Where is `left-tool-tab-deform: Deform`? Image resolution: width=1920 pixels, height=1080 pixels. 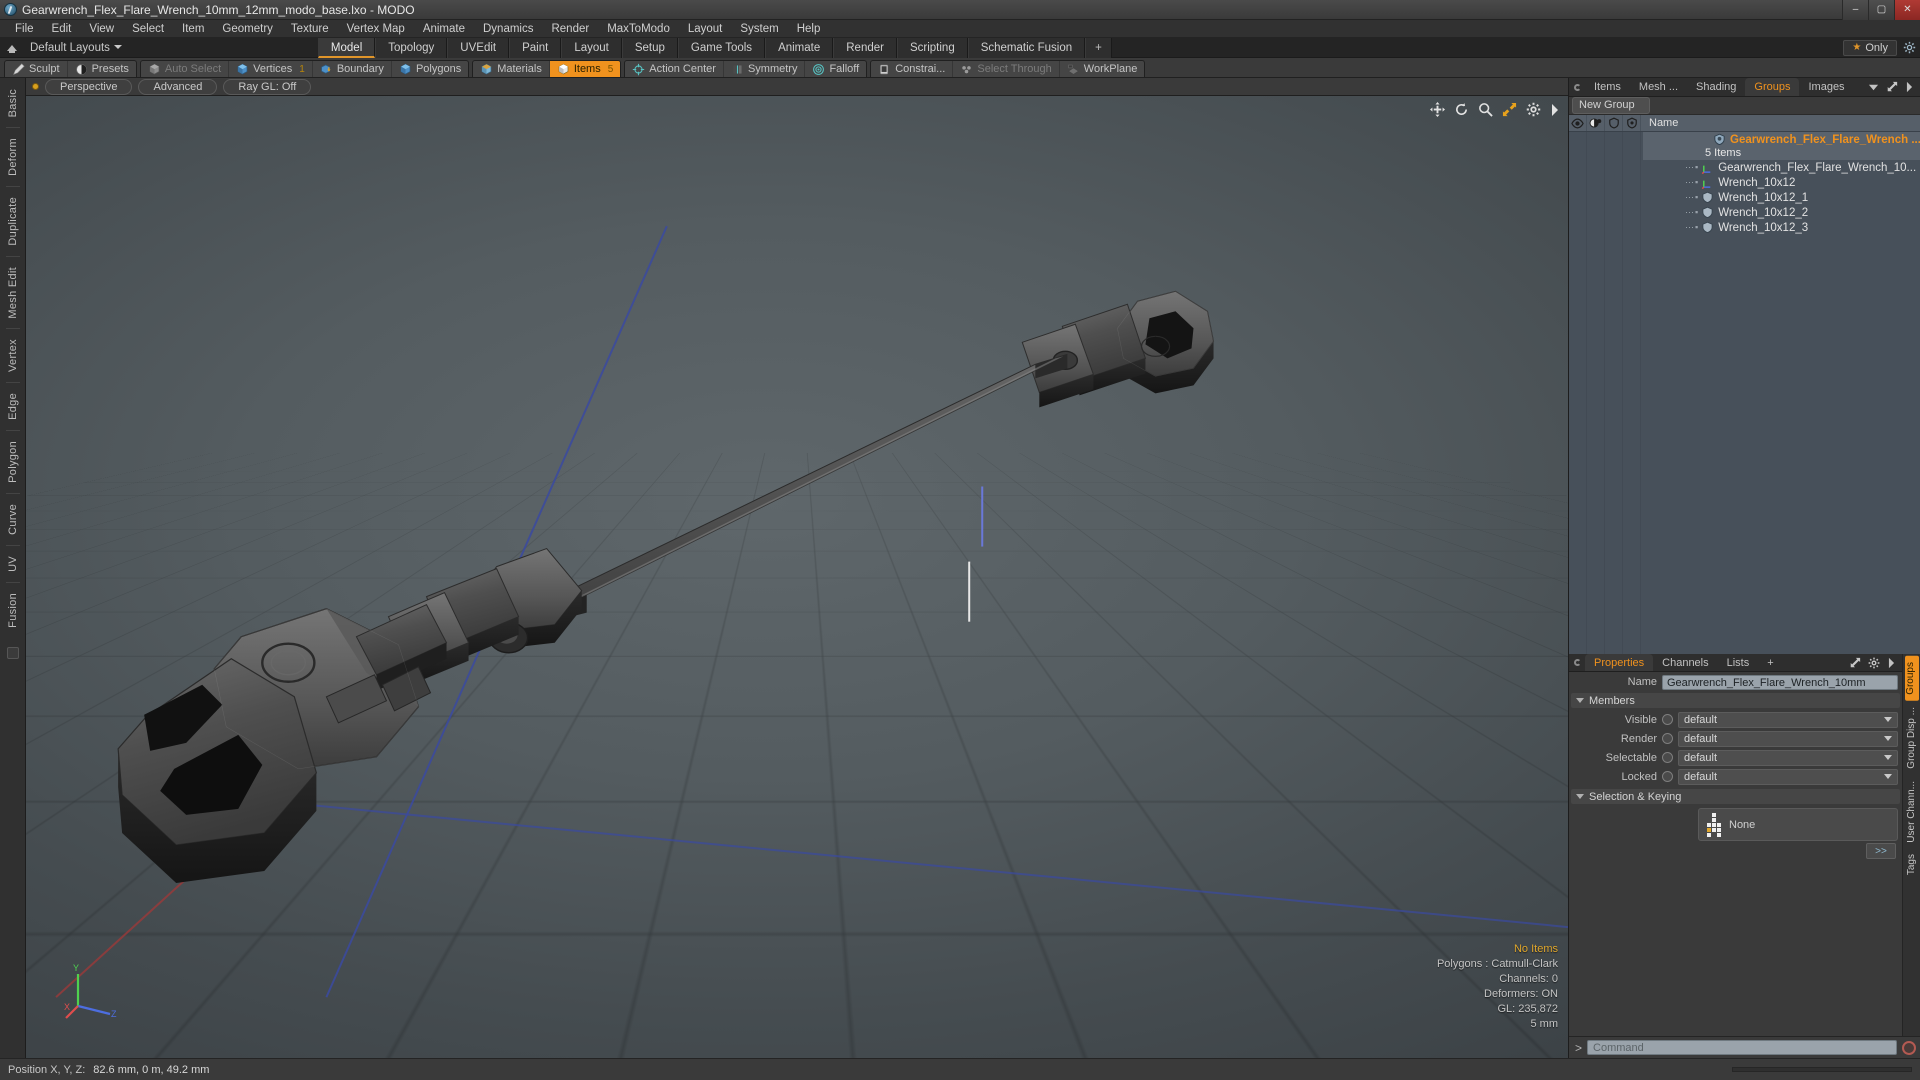
left-tool-tab-deform: Deform is located at coordinates (13, 157).